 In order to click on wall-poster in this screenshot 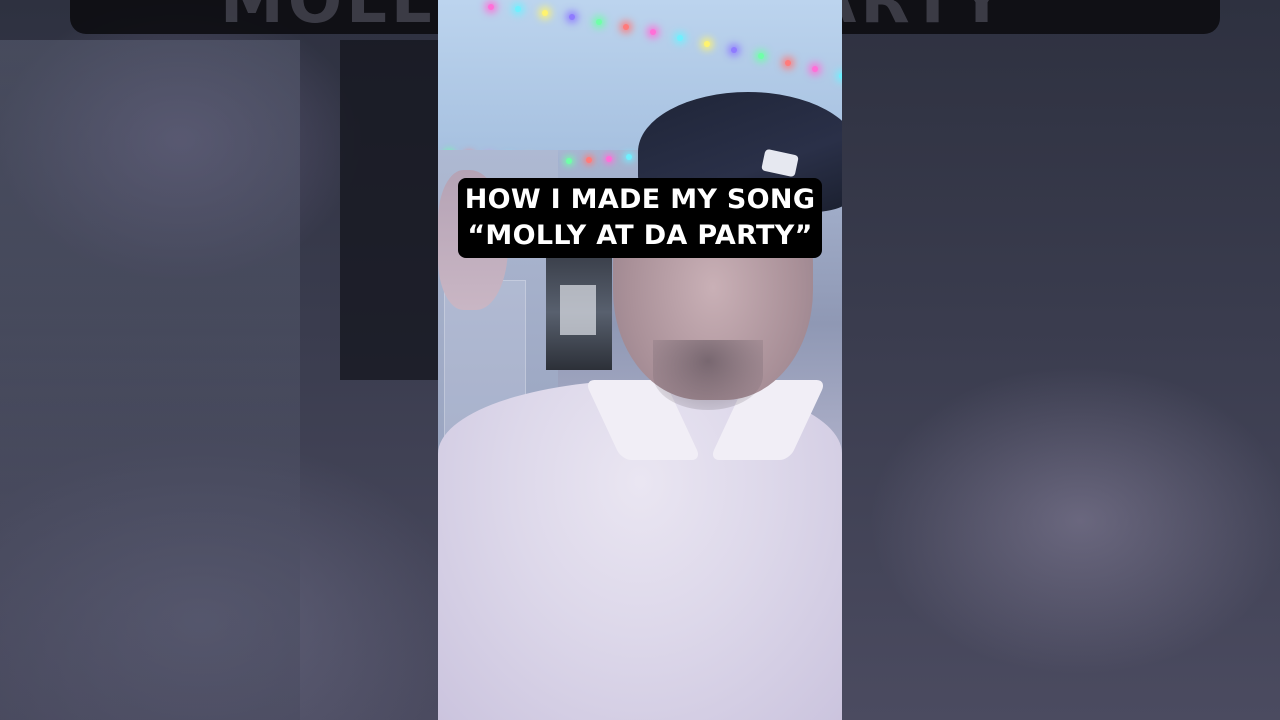, I will do `click(579, 312)`.